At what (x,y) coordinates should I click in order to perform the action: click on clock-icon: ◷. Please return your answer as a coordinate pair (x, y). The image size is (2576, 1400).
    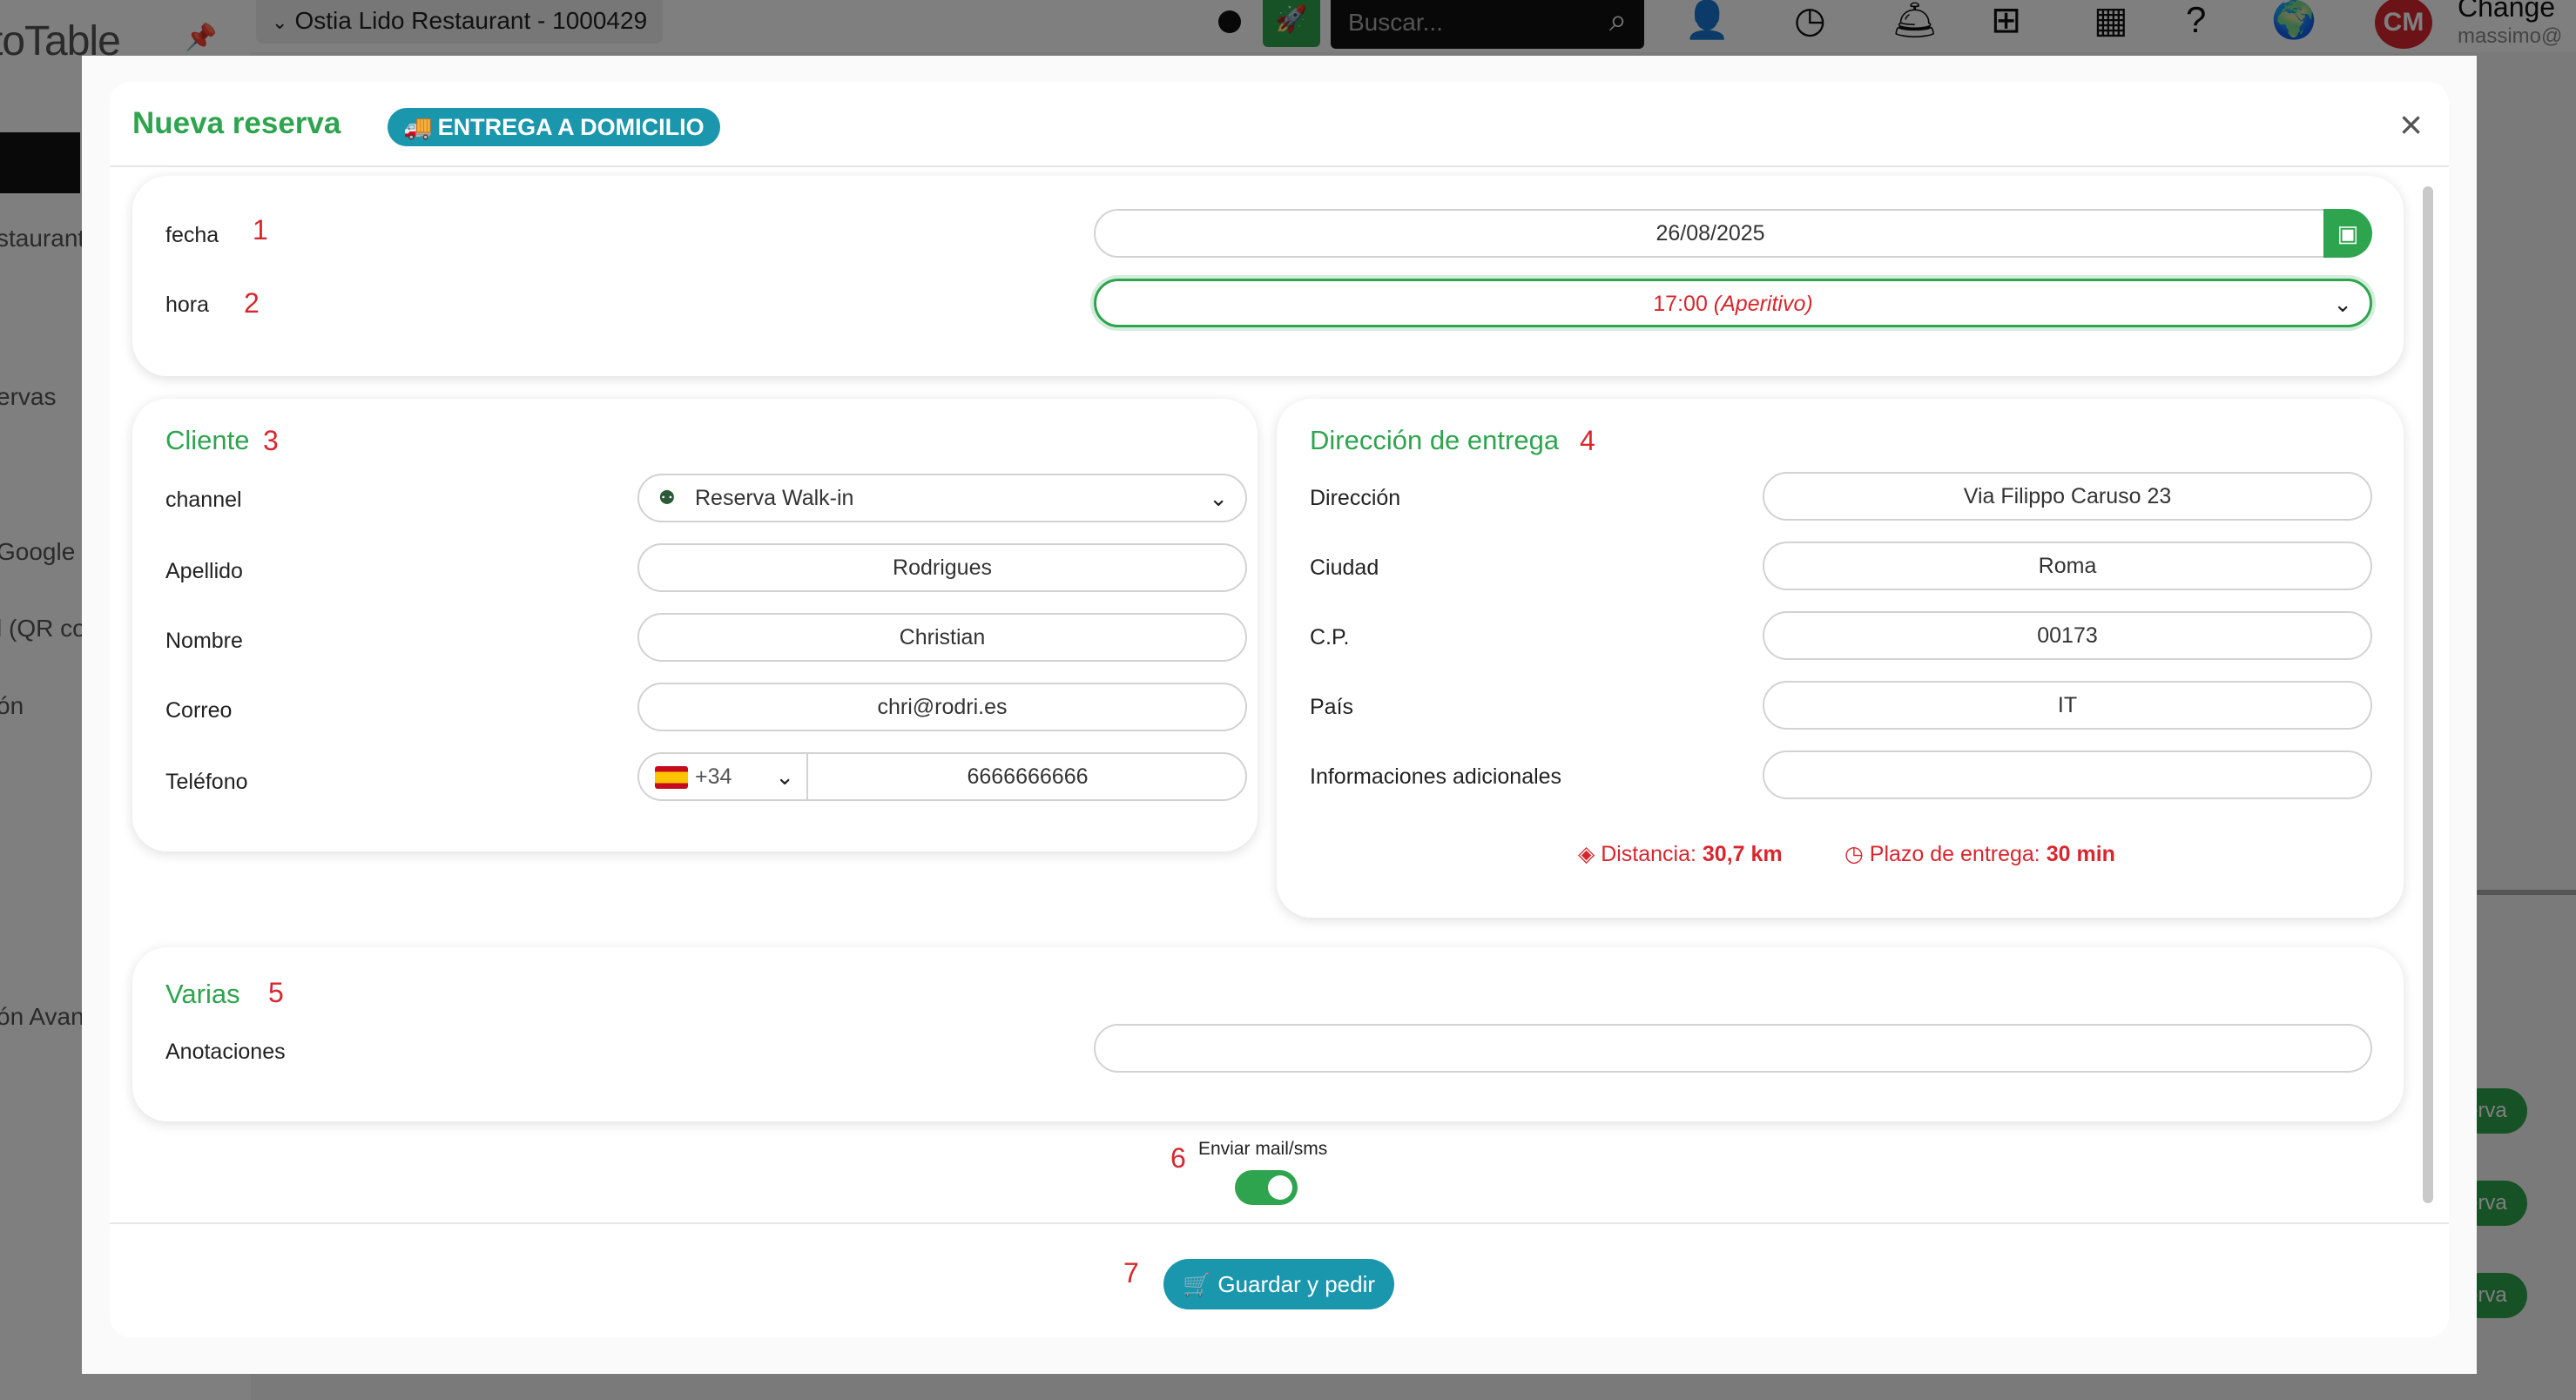
    Looking at the image, I should click on (1854, 854).